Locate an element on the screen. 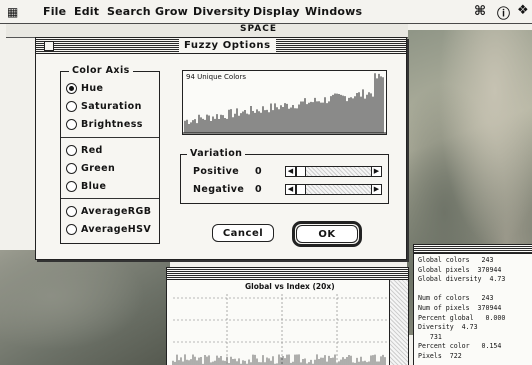  graph-window: Global vs Index (20x) is located at coordinates (287, 316).